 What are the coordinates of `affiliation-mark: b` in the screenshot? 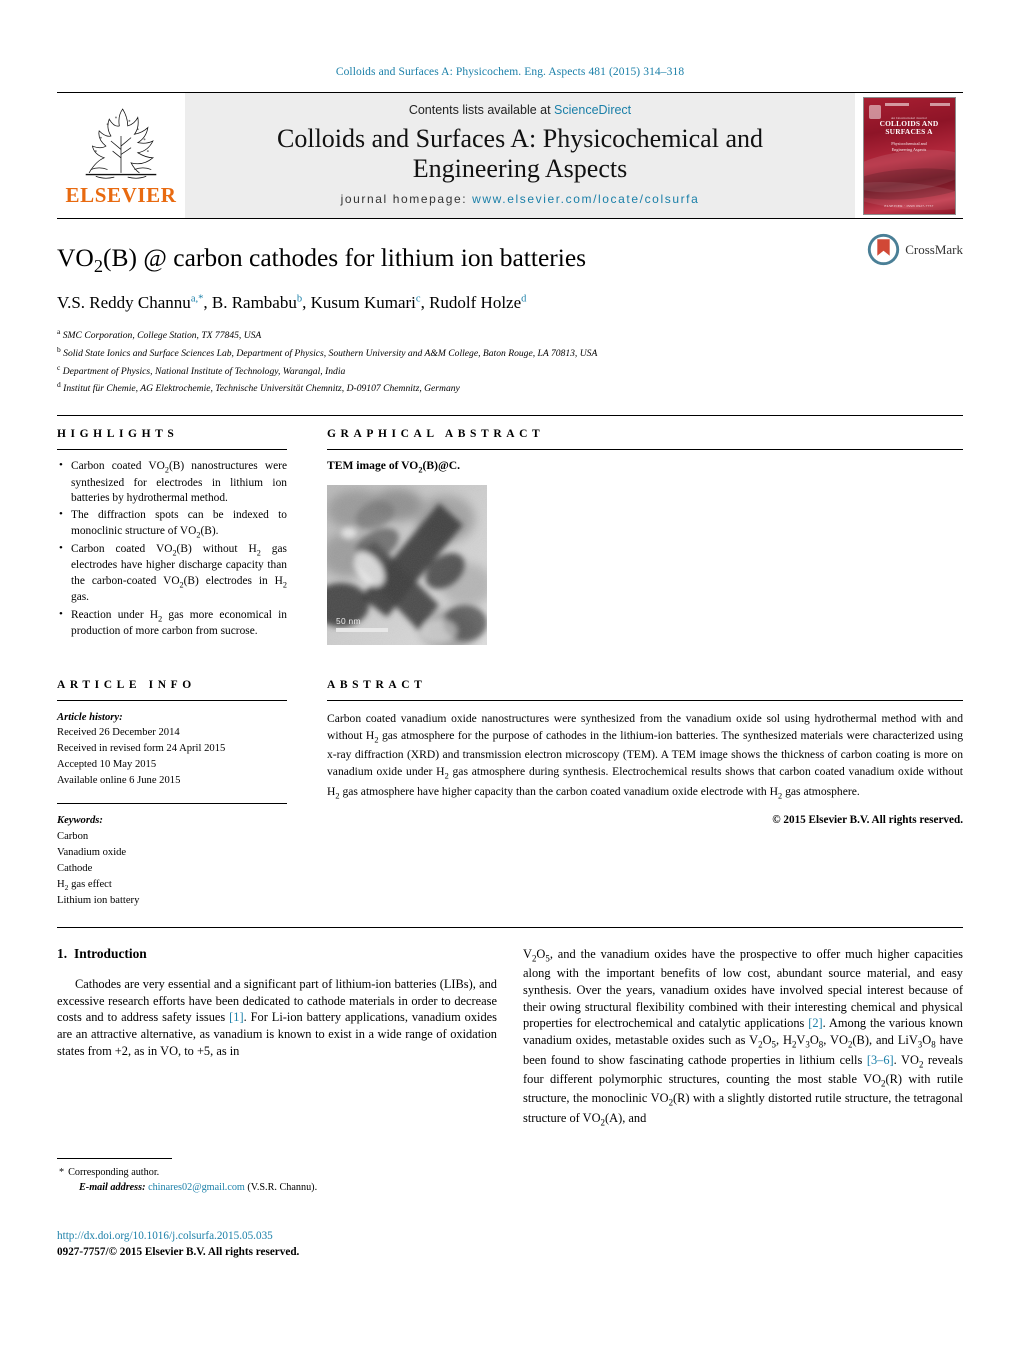 It's located at (59, 349).